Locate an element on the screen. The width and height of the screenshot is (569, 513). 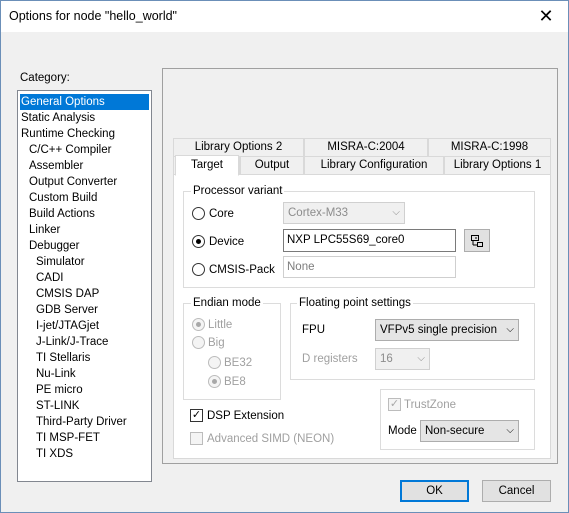
category-item: TI Stellaris is located at coordinates (56, 358).